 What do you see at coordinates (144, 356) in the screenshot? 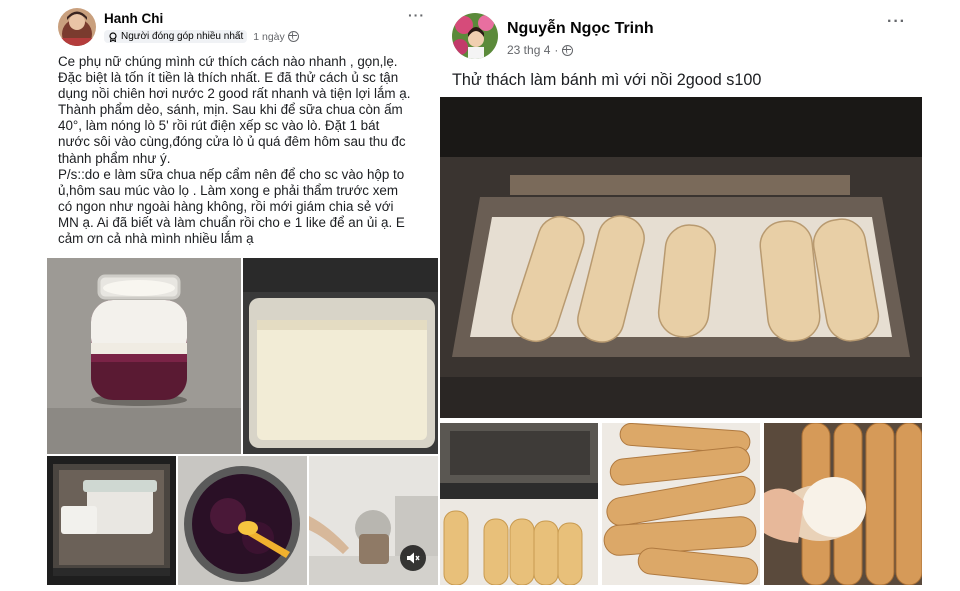
I see `yogurt-jar-photo` at bounding box center [144, 356].